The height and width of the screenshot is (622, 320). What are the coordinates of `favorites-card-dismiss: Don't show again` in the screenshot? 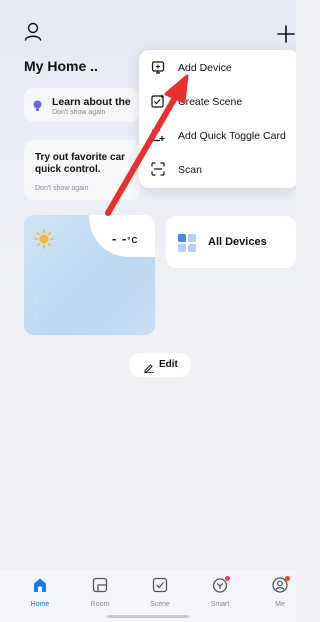 It's located at (61, 188).